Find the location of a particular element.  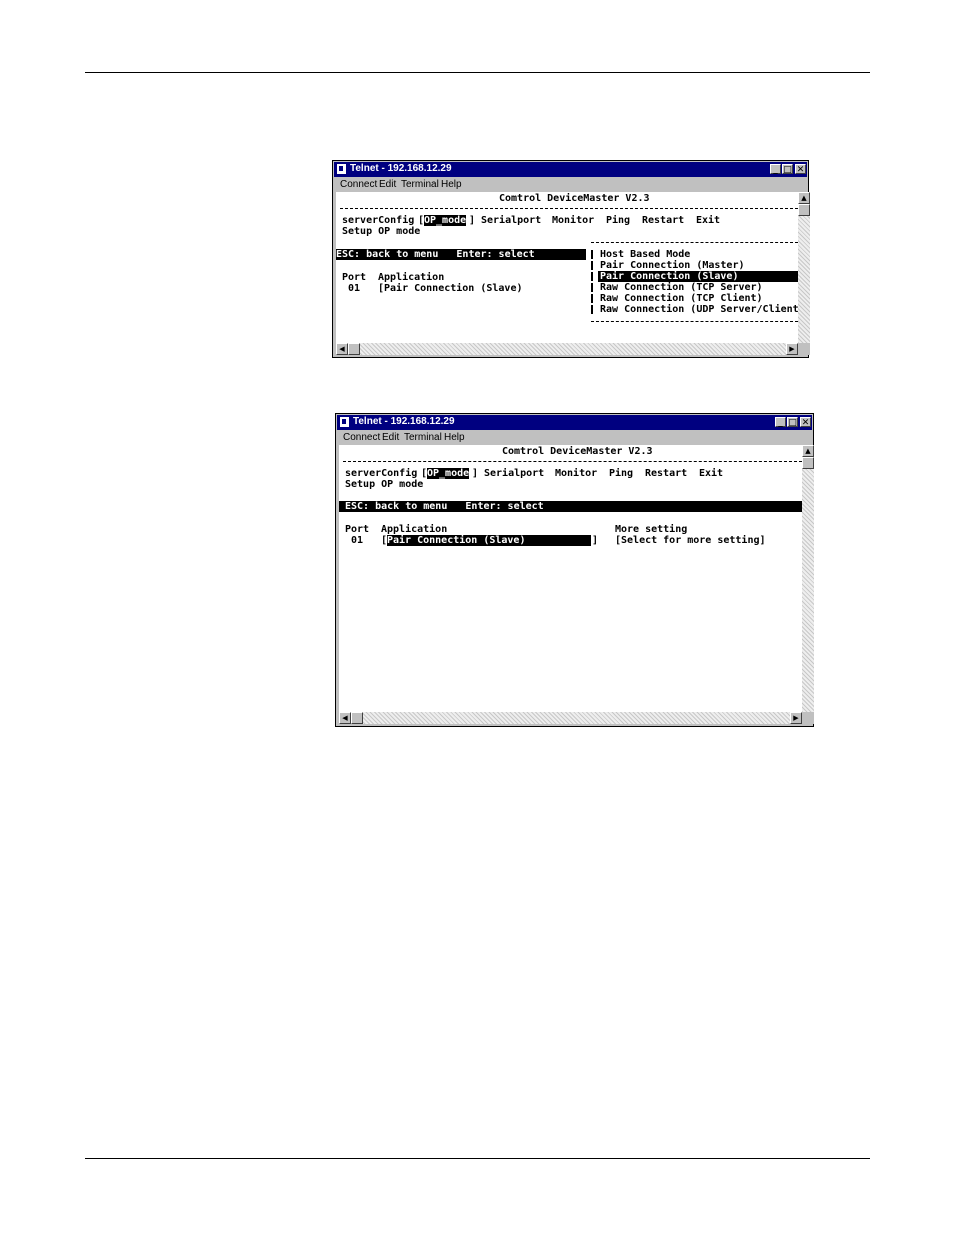

dropdown-option-selected: Pair Connection (Slave) is located at coordinates (698, 276).